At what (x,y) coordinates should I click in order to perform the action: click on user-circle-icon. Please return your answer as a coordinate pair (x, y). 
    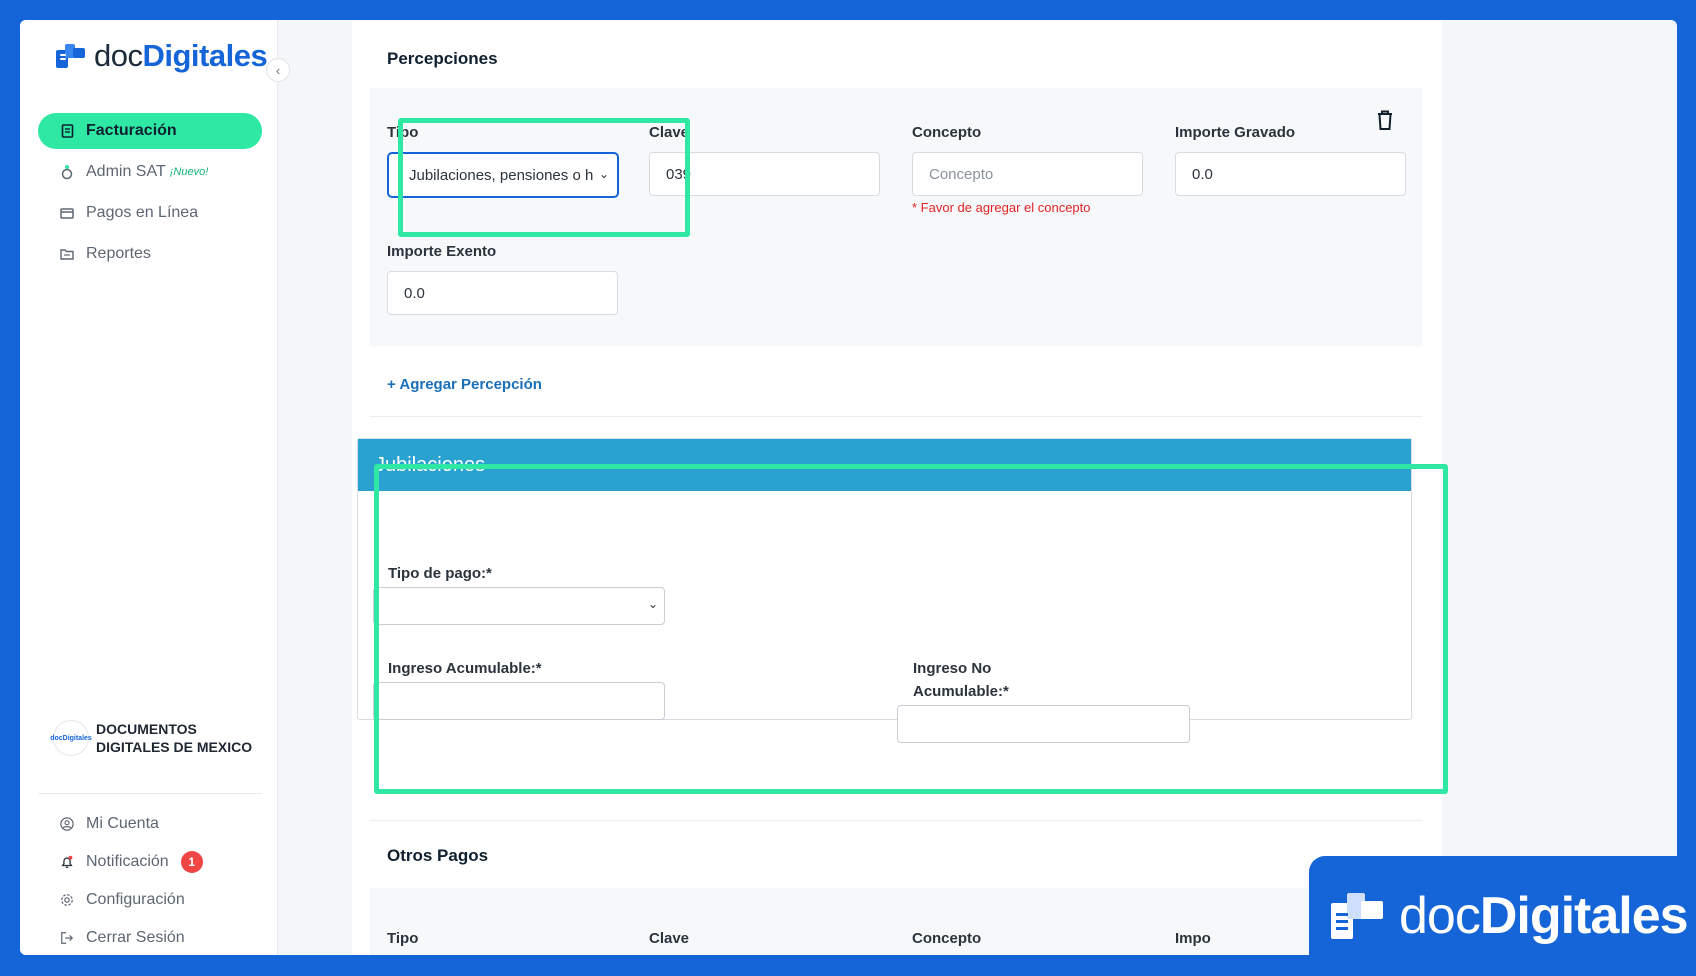
    Looking at the image, I should click on (67, 824).